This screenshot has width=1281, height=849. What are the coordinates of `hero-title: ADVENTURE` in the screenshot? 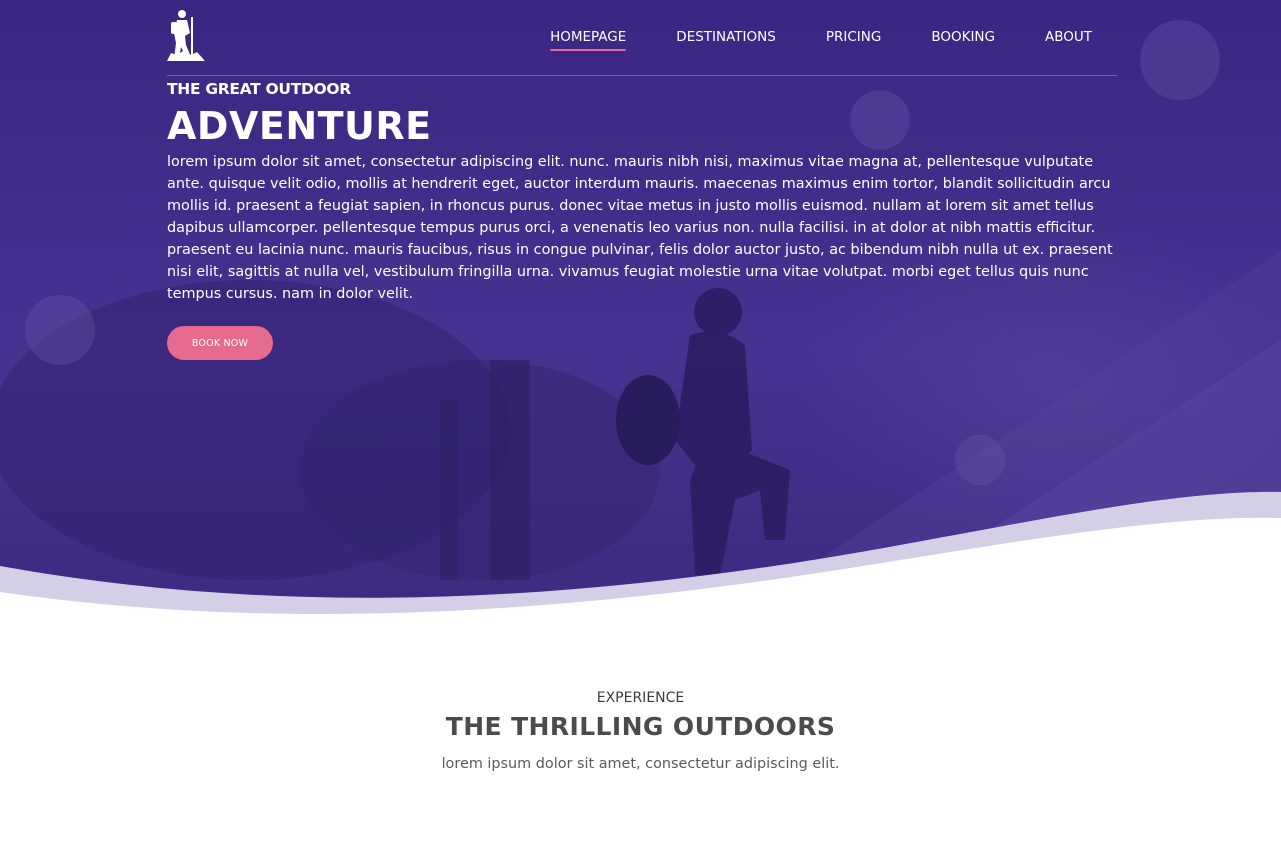 It's located at (299, 126).